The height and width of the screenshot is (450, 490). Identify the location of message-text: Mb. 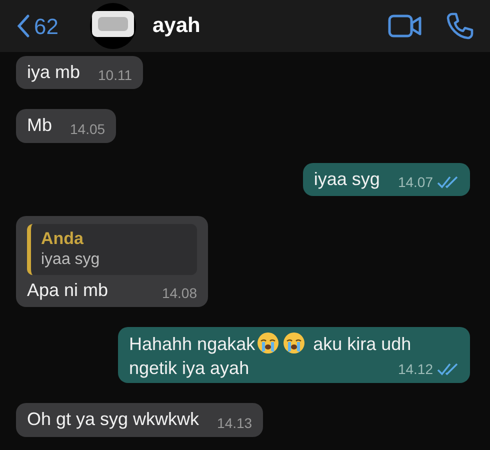
(39, 125).